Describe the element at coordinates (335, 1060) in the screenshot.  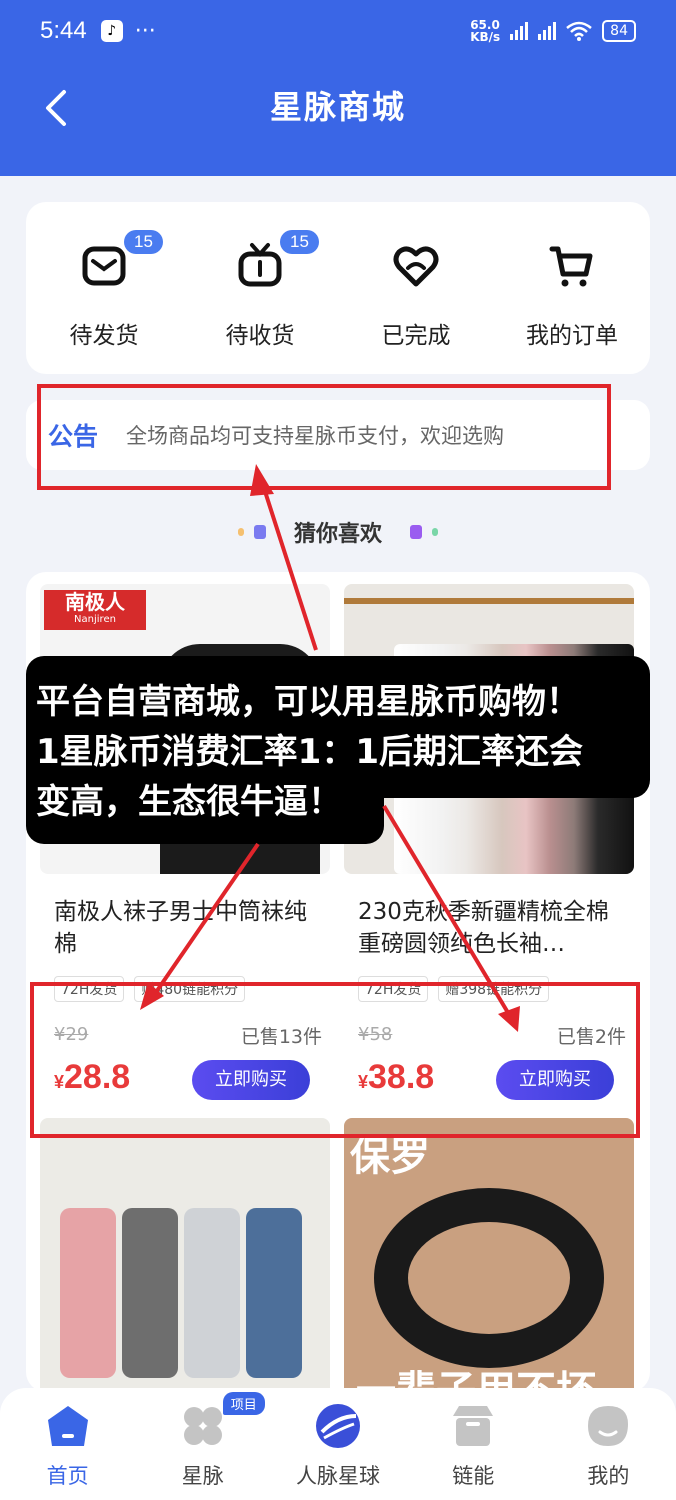
I see `annotation-box-prices` at that location.